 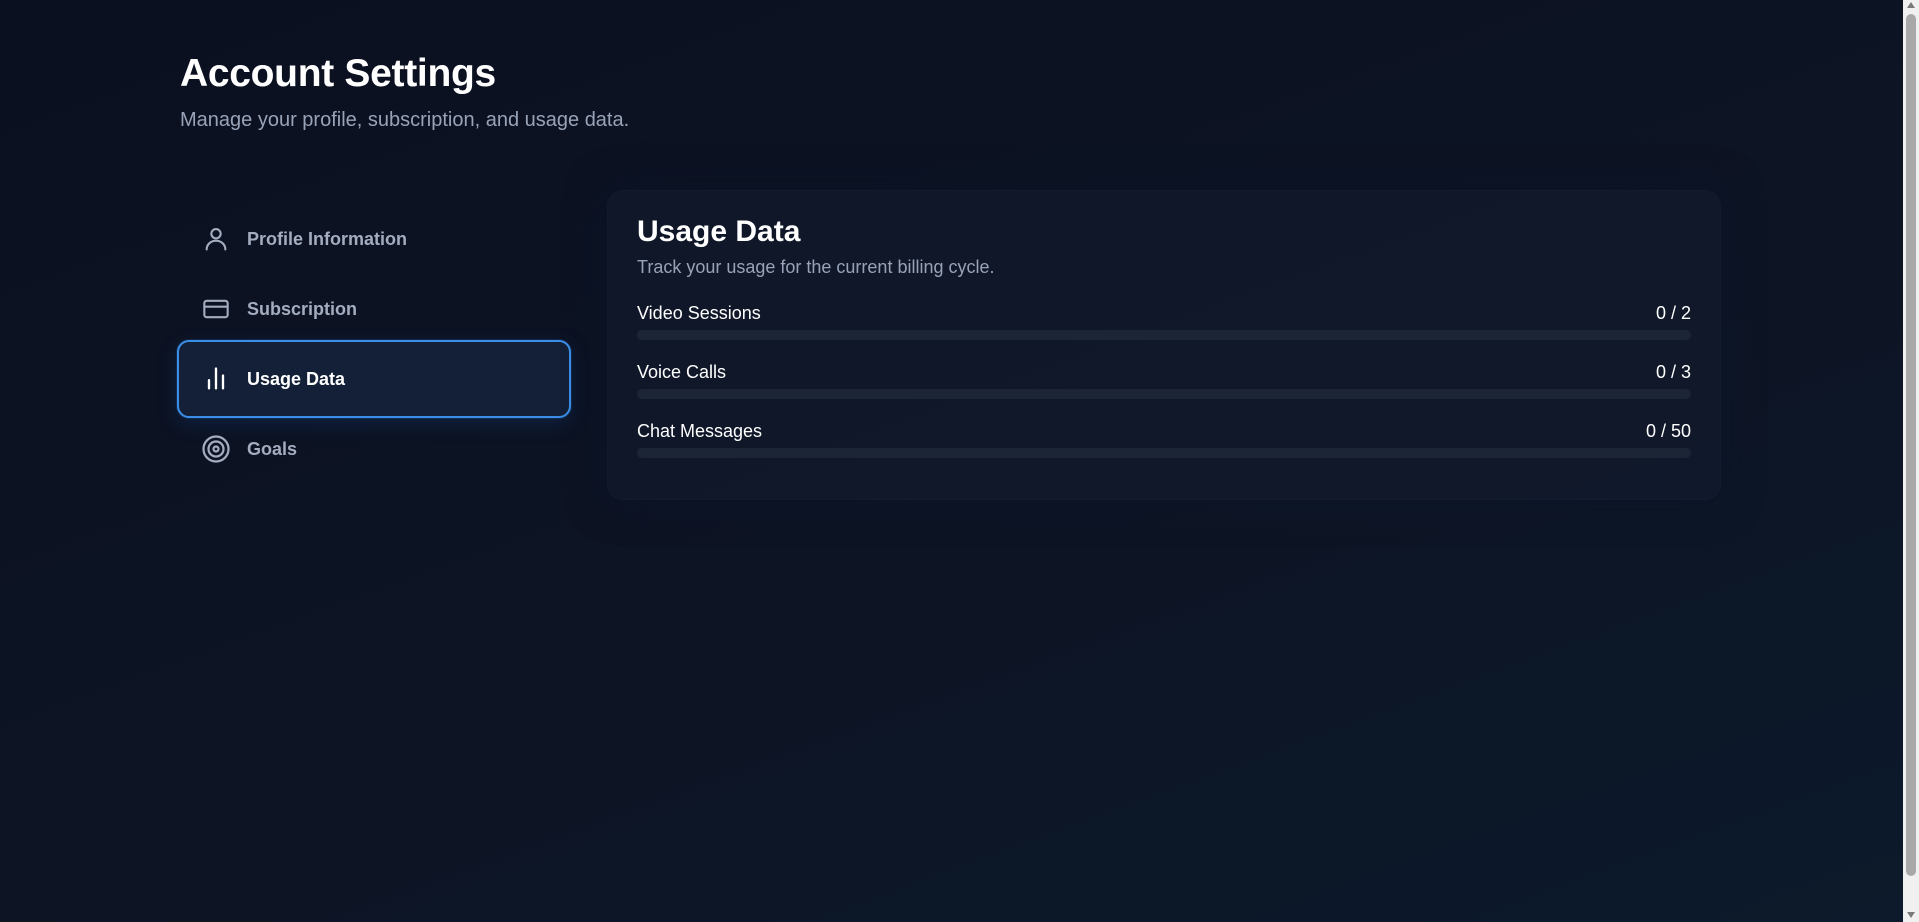 I want to click on bar-chart-icon, so click(x=216, y=379).